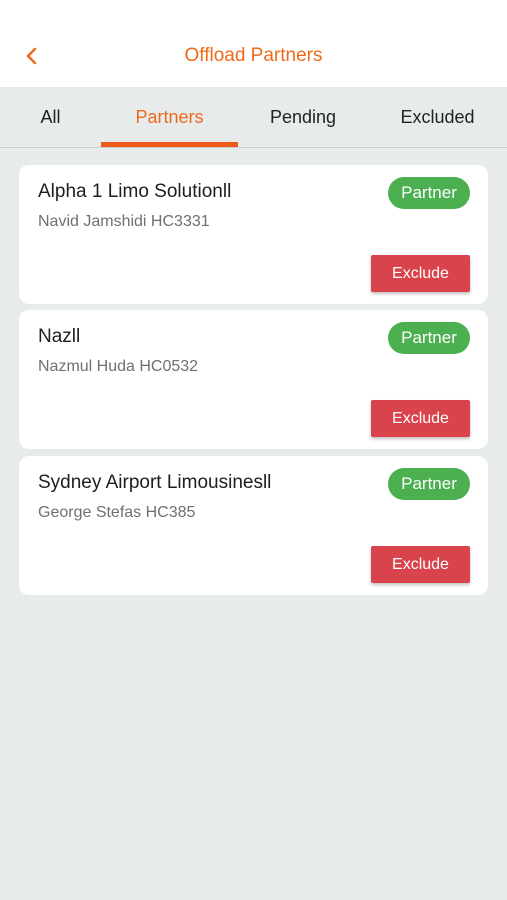  I want to click on active-tab-indicator, so click(169, 144).